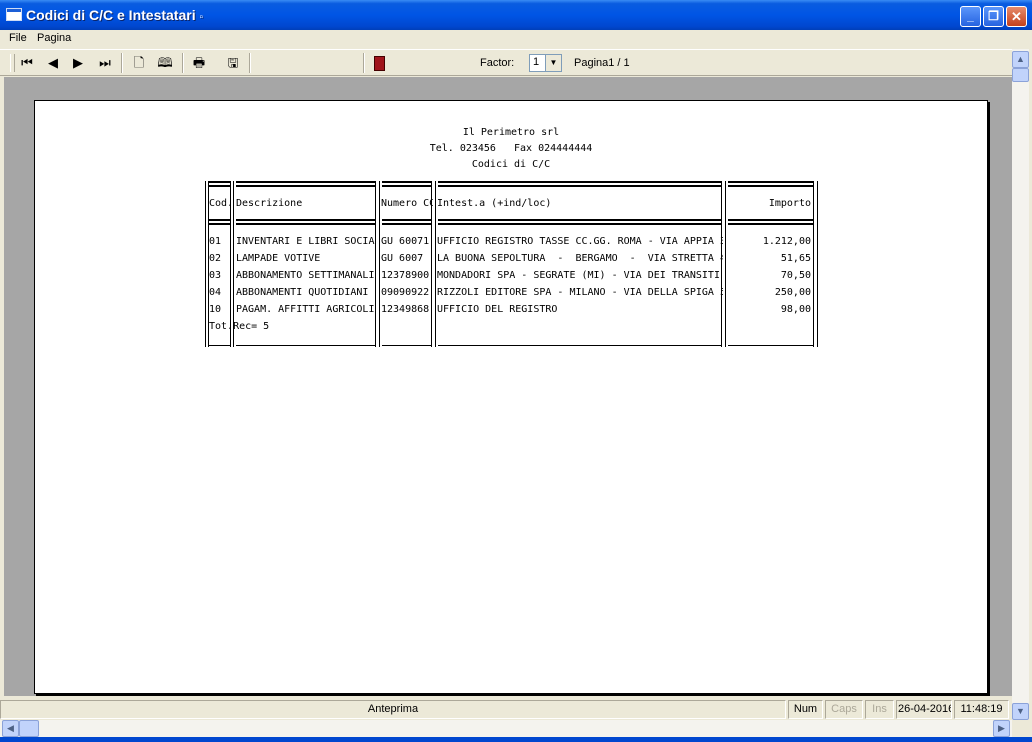 This screenshot has height=742, width=1032. What do you see at coordinates (393, 709) in the screenshot?
I see `status-mode: Anteprima` at bounding box center [393, 709].